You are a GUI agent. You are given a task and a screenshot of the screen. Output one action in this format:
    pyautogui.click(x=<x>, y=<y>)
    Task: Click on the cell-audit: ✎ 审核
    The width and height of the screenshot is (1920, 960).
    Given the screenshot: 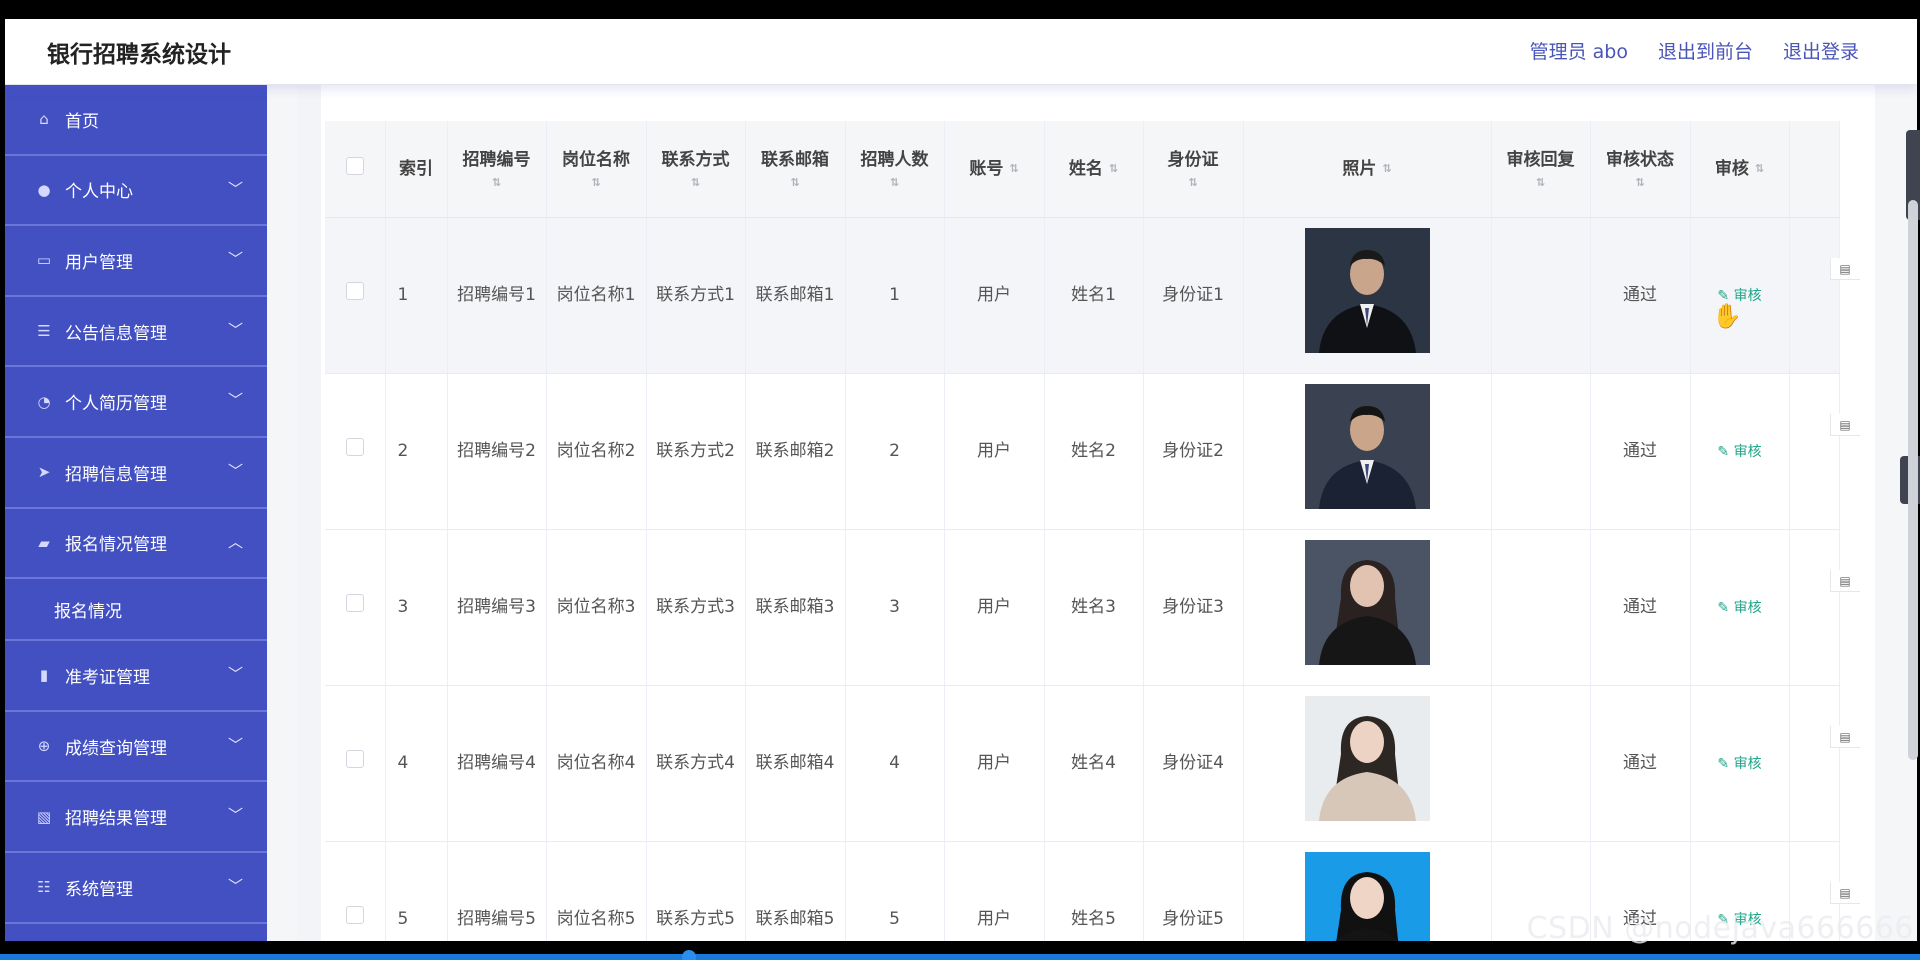 What is the action you would take?
    pyautogui.click(x=1740, y=451)
    